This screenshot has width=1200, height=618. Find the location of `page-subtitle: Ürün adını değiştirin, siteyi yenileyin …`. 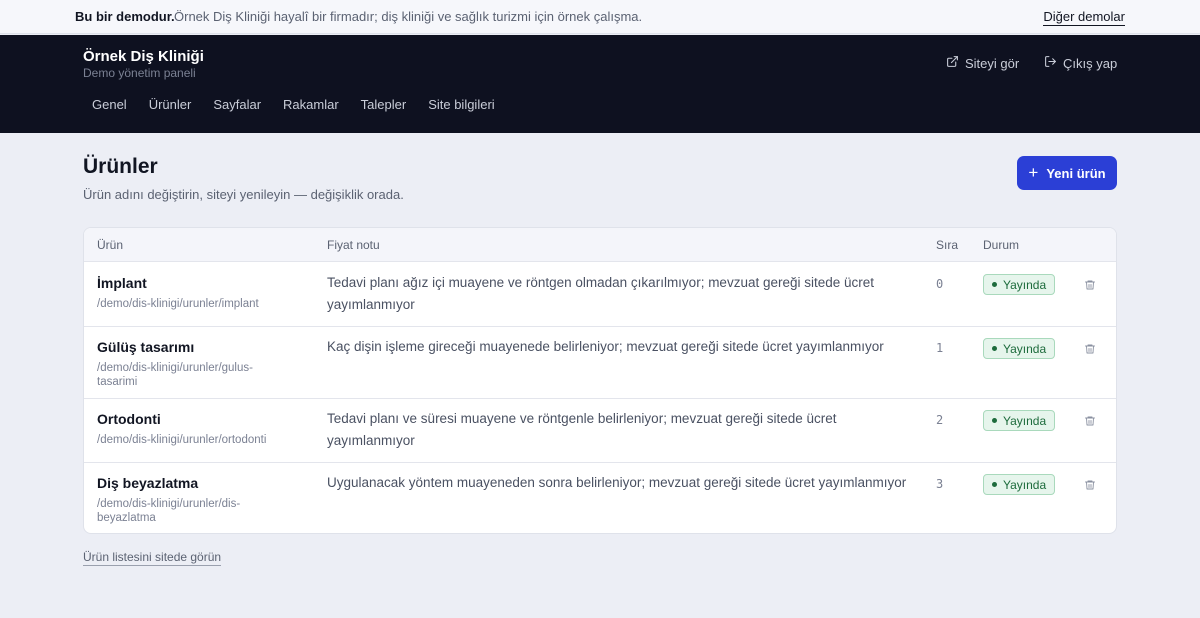

page-subtitle: Ürün adını değiştirin, siteyi yenileyin … is located at coordinates (243, 194).